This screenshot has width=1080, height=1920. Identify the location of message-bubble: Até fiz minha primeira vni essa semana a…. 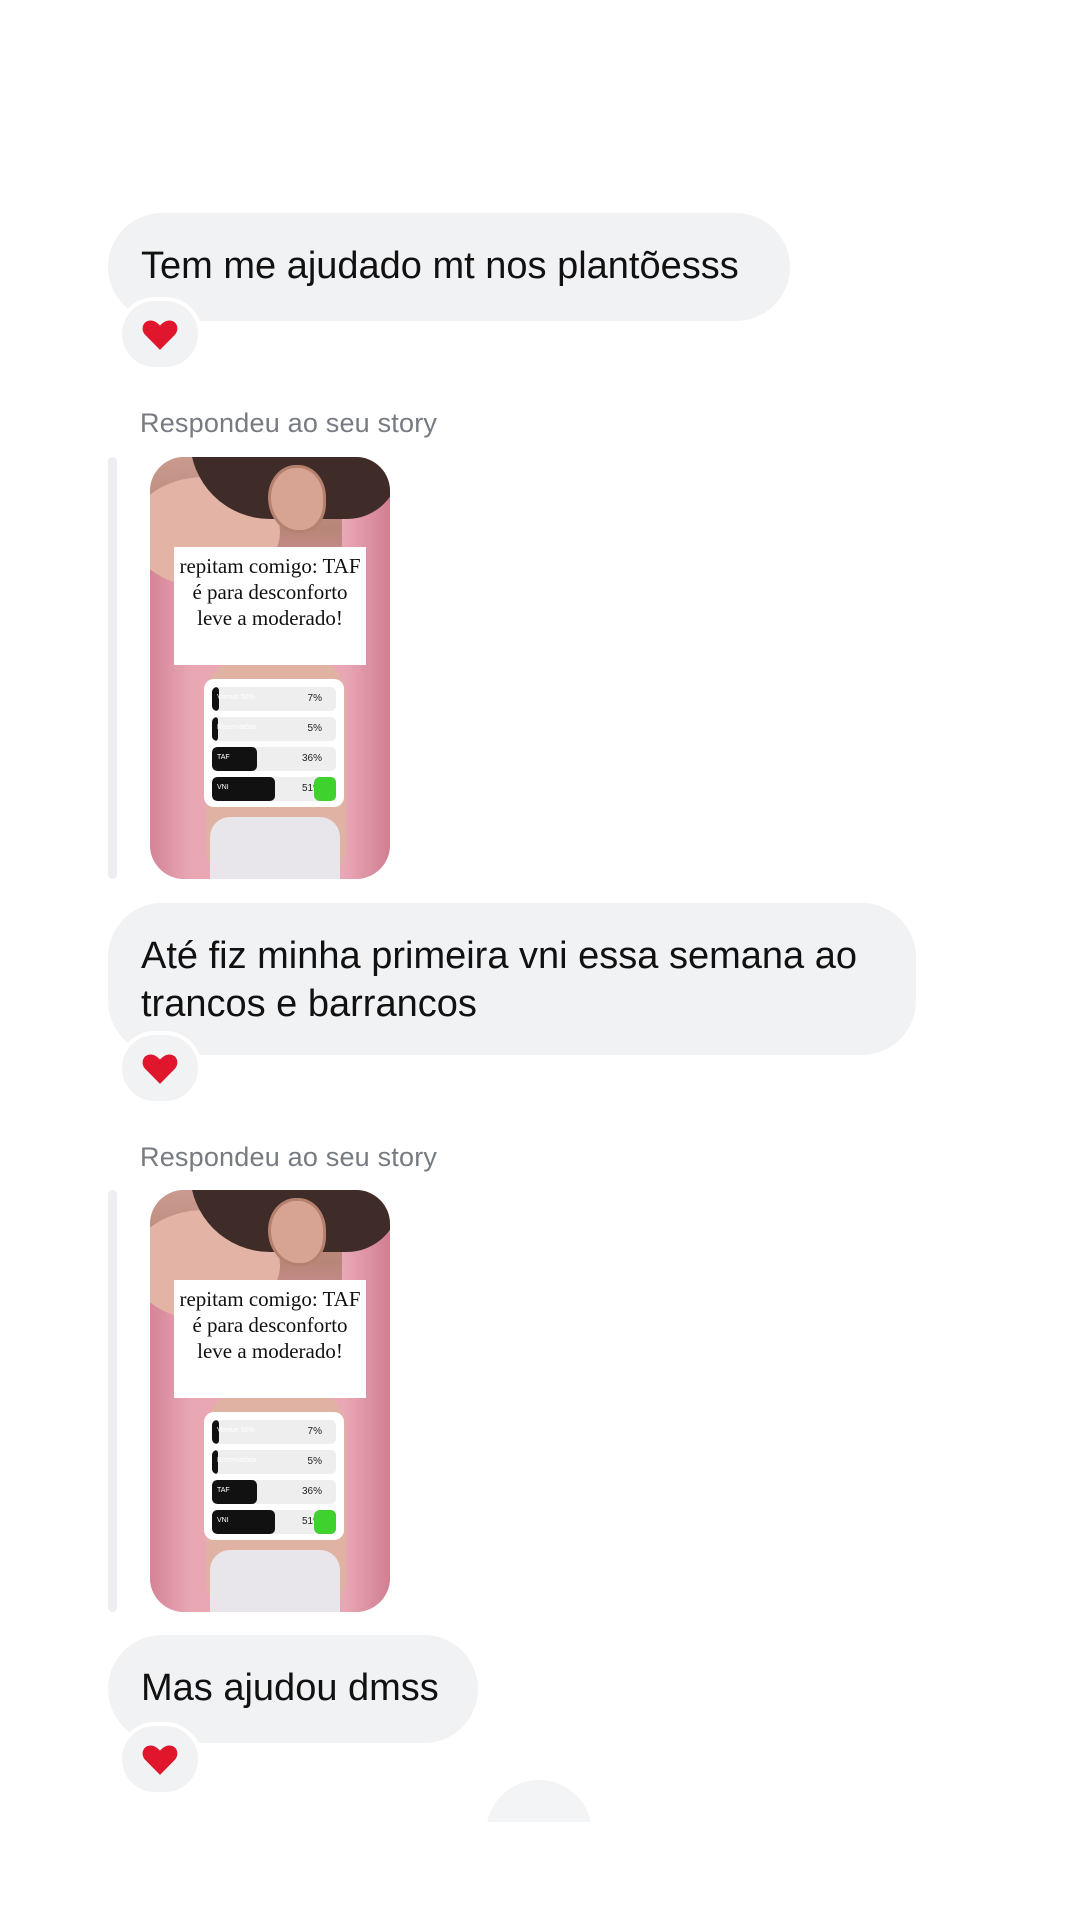
(512, 979).